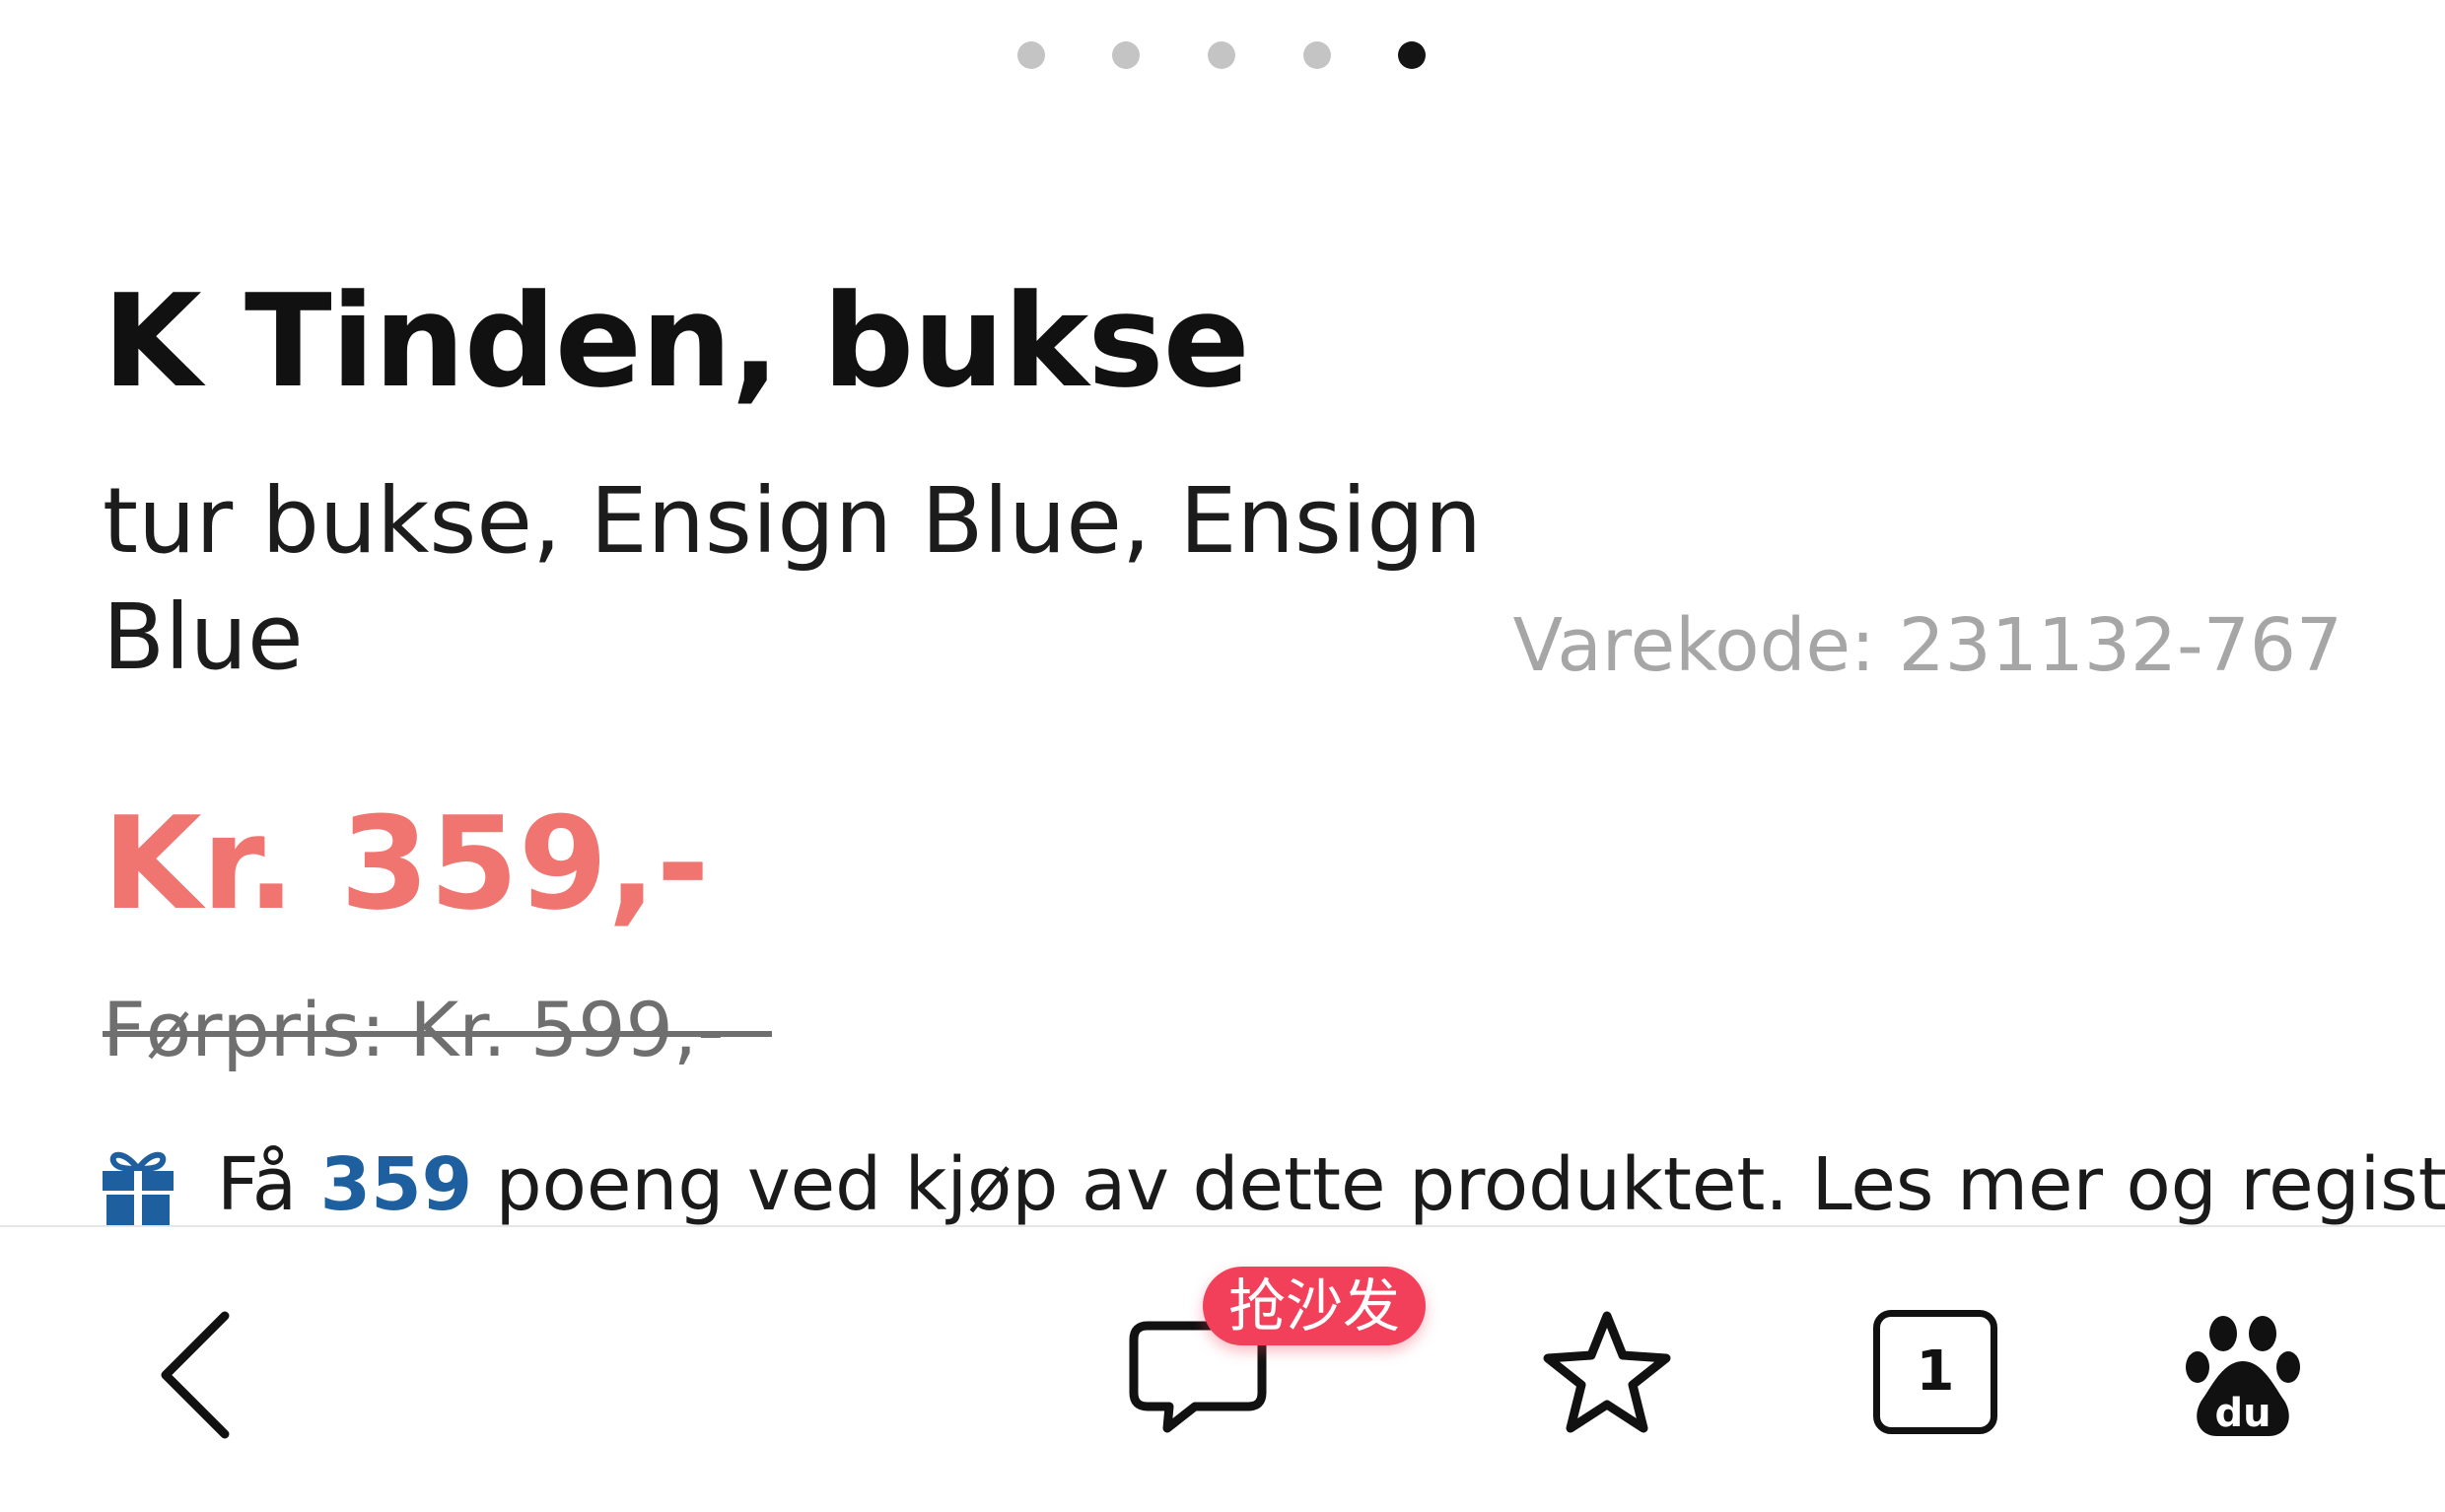 Image resolution: width=2445 pixels, height=1512 pixels. What do you see at coordinates (2243, 1375) in the screenshot?
I see `baidu-paw-icon: du` at bounding box center [2243, 1375].